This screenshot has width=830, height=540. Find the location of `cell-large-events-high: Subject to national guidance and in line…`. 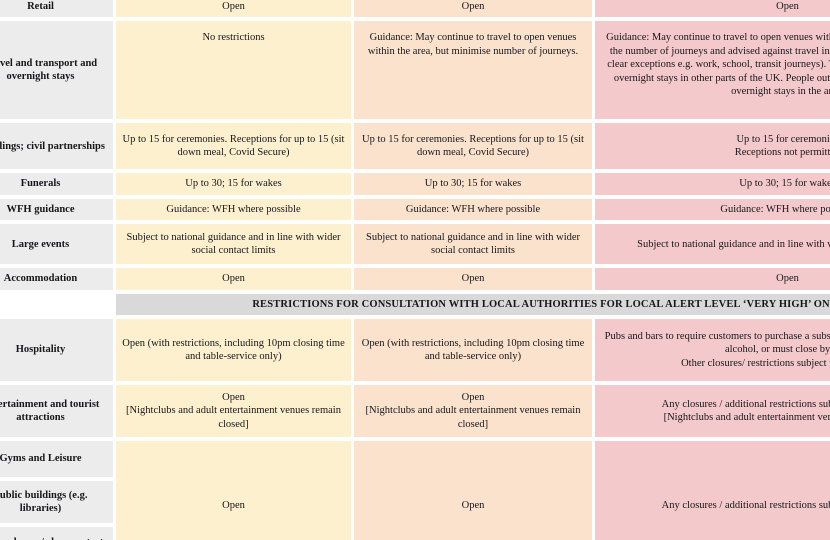

cell-large-events-high: Subject to national guidance and in line… is located at coordinates (473, 244).